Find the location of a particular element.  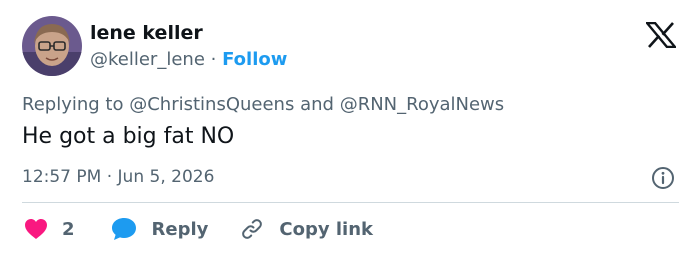

link-icon is located at coordinates (252, 229).